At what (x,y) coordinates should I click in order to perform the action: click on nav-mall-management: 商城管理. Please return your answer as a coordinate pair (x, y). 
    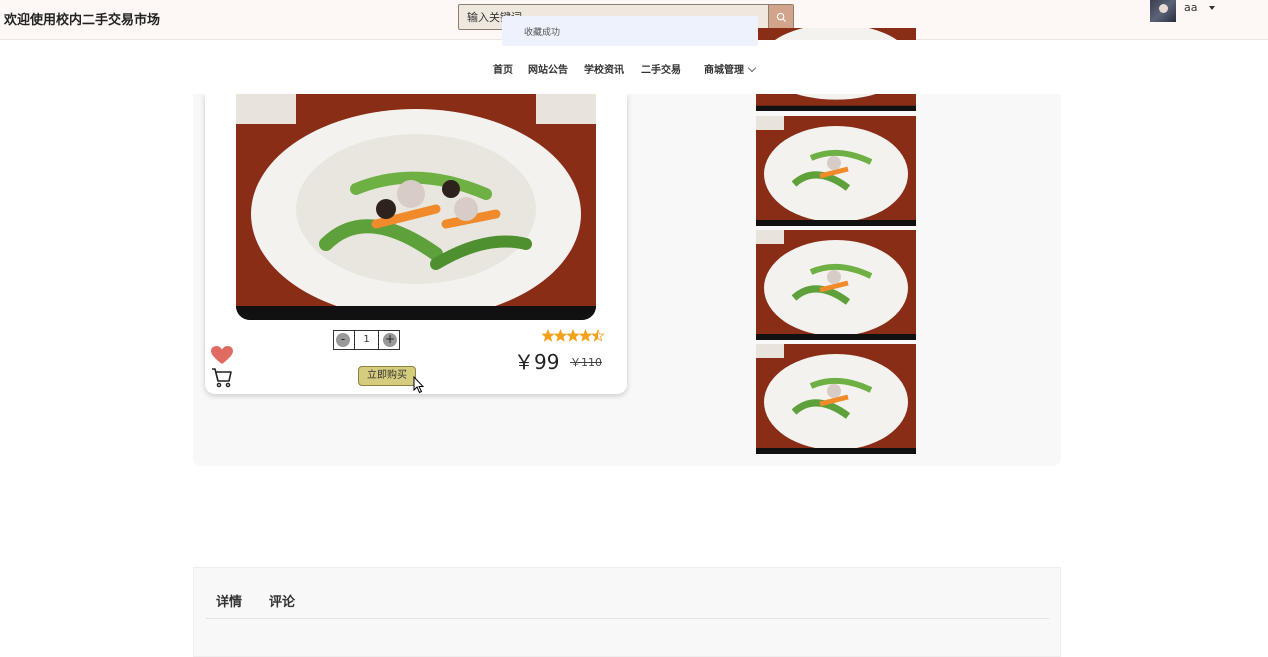
    Looking at the image, I should click on (730, 68).